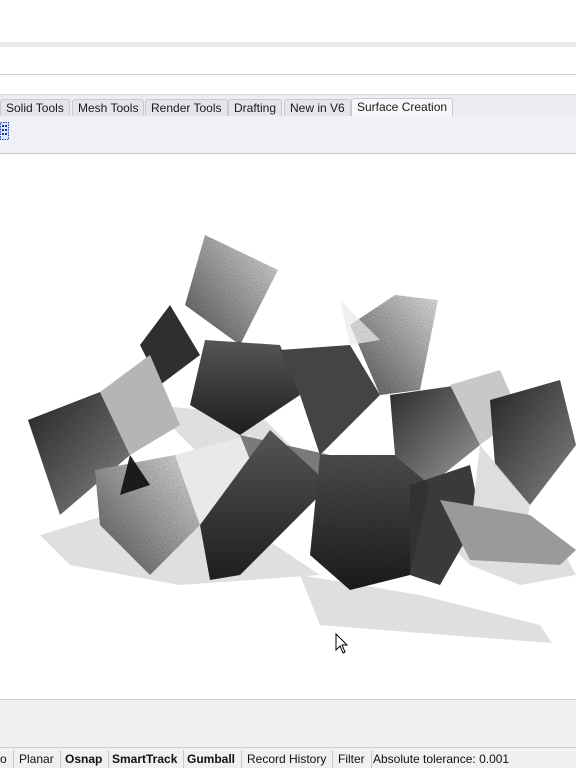  What do you see at coordinates (441, 759) in the screenshot?
I see `status-tolerance: Absolute tolerance: 0.001` at bounding box center [441, 759].